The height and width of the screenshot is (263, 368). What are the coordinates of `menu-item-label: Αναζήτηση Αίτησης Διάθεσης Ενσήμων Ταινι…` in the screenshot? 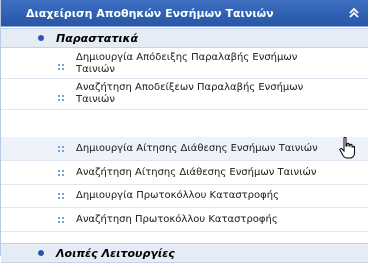 It's located at (196, 172).